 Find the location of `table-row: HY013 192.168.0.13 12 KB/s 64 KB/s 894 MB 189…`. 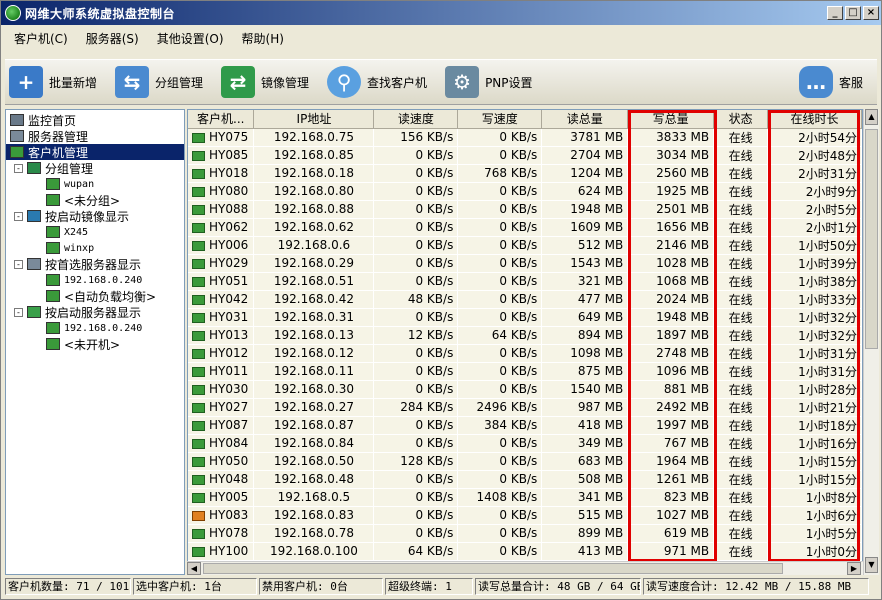

table-row: HY013 192.168.0.13 12 KB/s 64 KB/s 894 MB 189… is located at coordinates (525, 335).